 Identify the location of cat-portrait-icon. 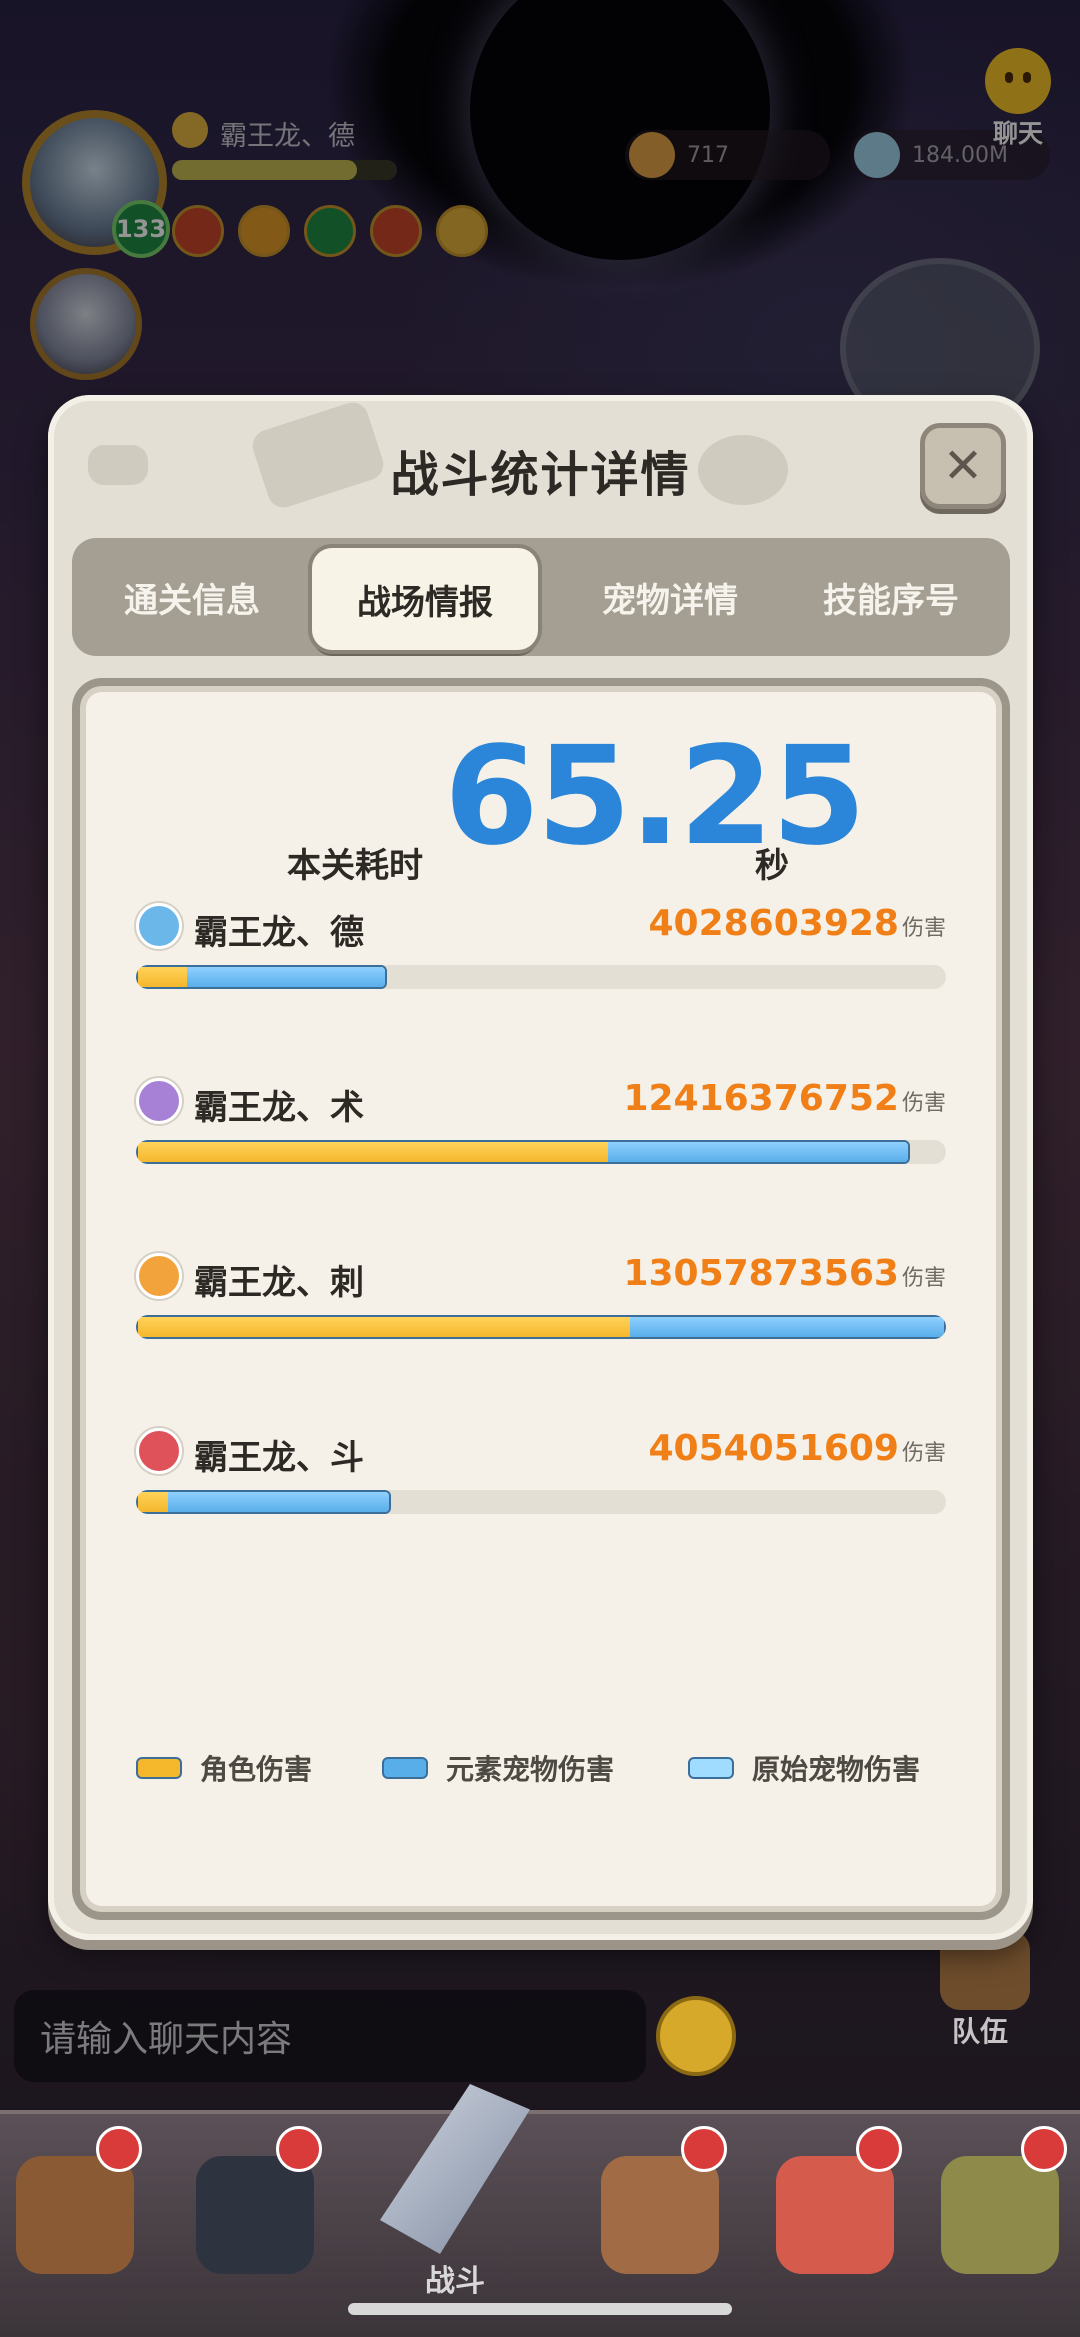
(835, 2215).